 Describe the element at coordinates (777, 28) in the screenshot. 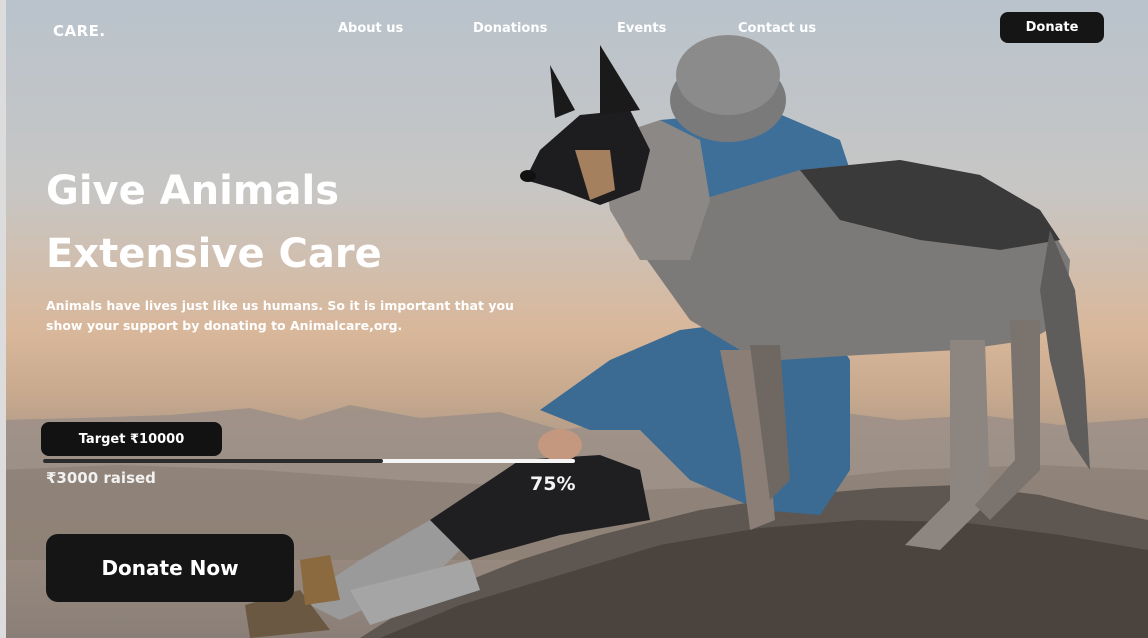

I see `nav-link-contact-us: Contact us` at that location.